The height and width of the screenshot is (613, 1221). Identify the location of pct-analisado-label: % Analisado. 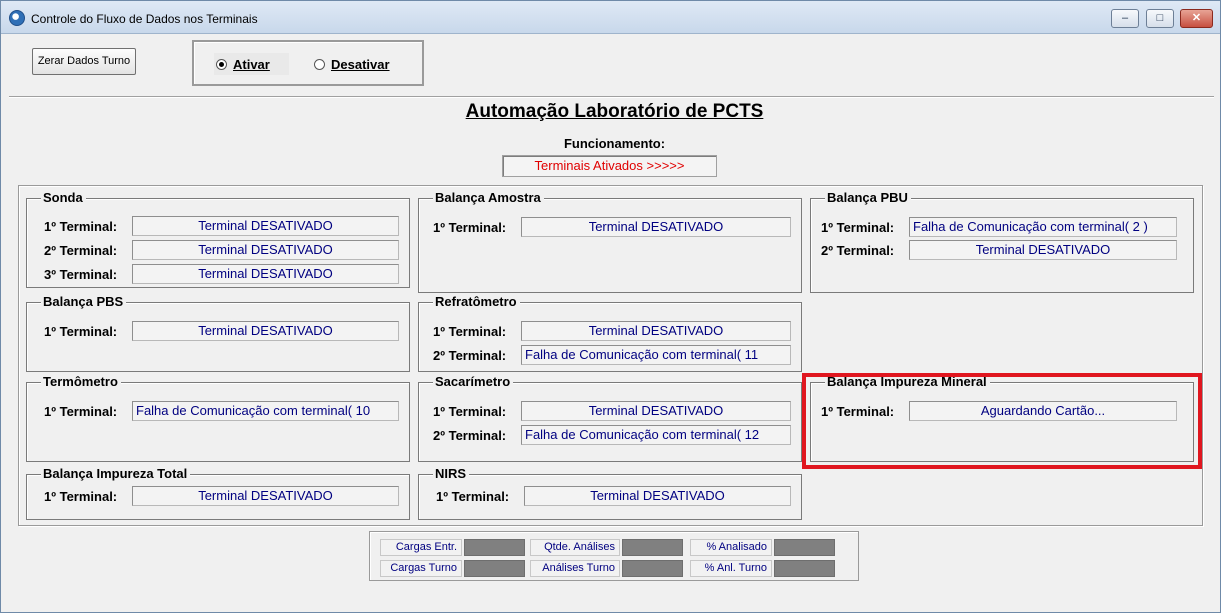
(731, 547).